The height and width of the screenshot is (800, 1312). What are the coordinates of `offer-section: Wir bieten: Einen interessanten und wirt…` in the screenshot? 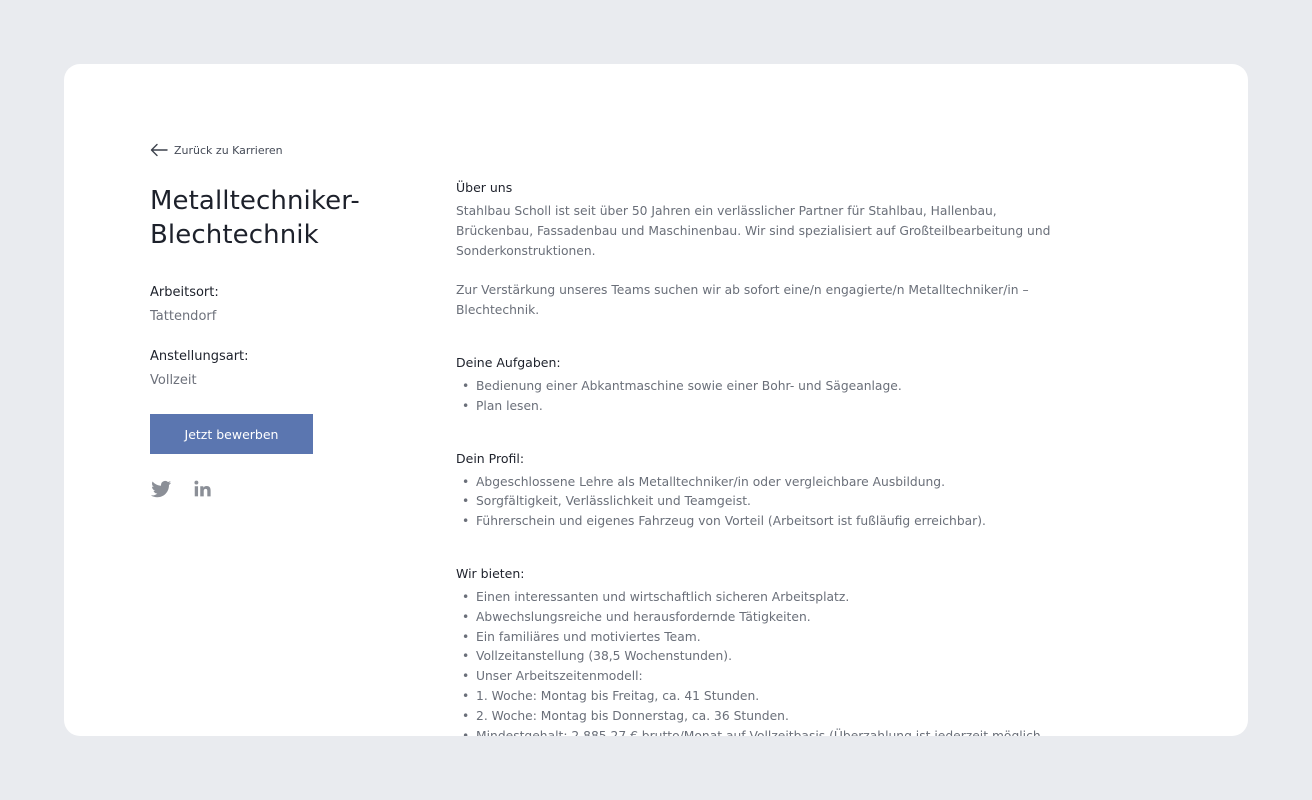 It's located at (756, 650).